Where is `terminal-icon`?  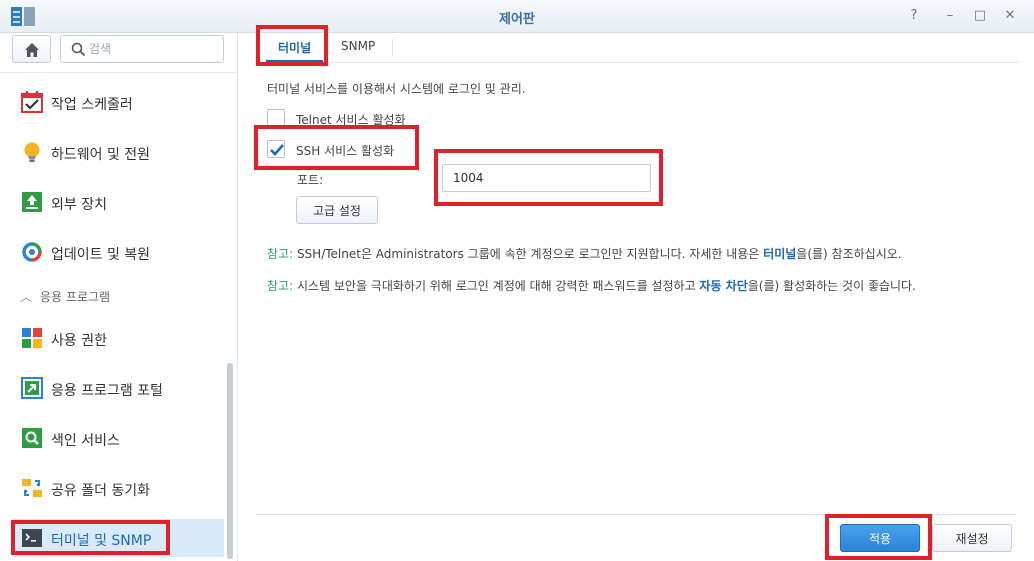
terminal-icon is located at coordinates (32, 538).